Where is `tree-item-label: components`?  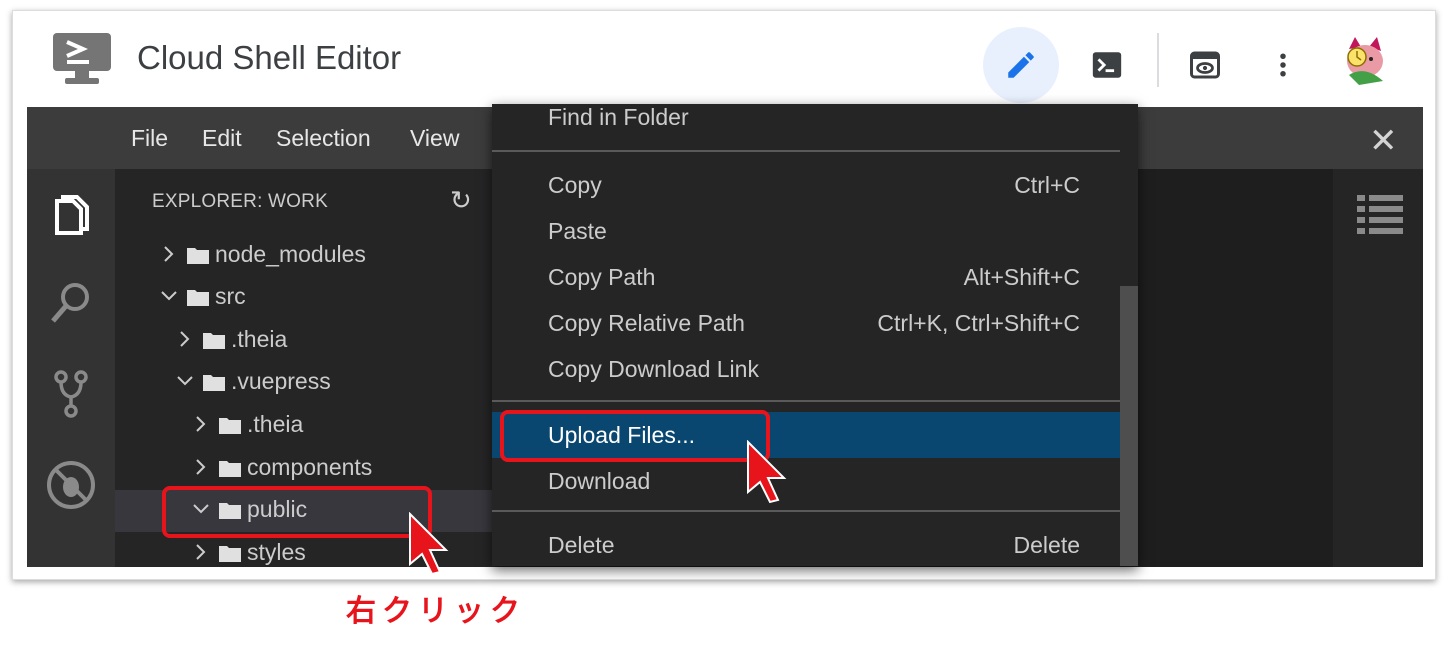 tree-item-label: components is located at coordinates (310, 467).